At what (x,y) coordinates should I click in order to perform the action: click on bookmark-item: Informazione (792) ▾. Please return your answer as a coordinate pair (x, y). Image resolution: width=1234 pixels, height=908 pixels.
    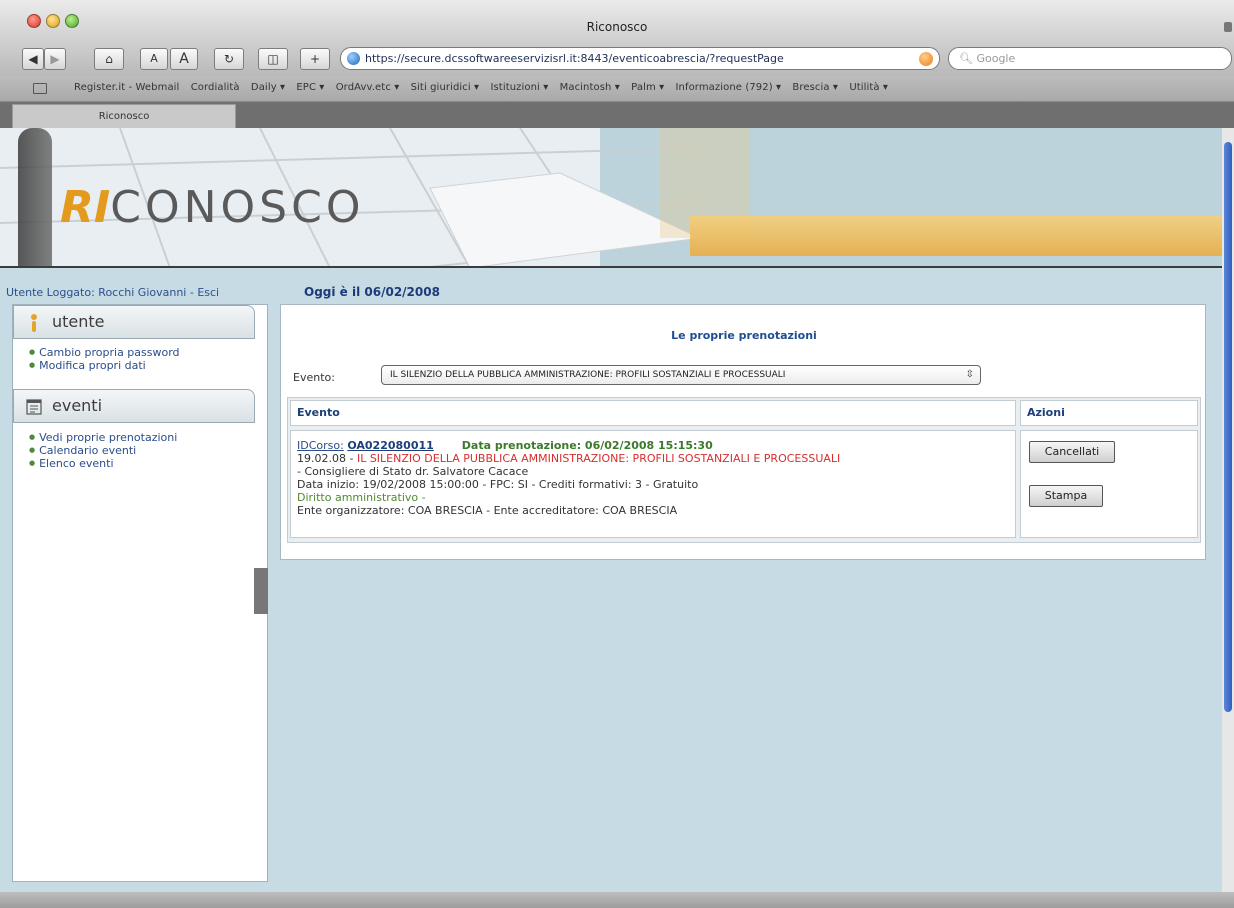
    Looking at the image, I should click on (728, 87).